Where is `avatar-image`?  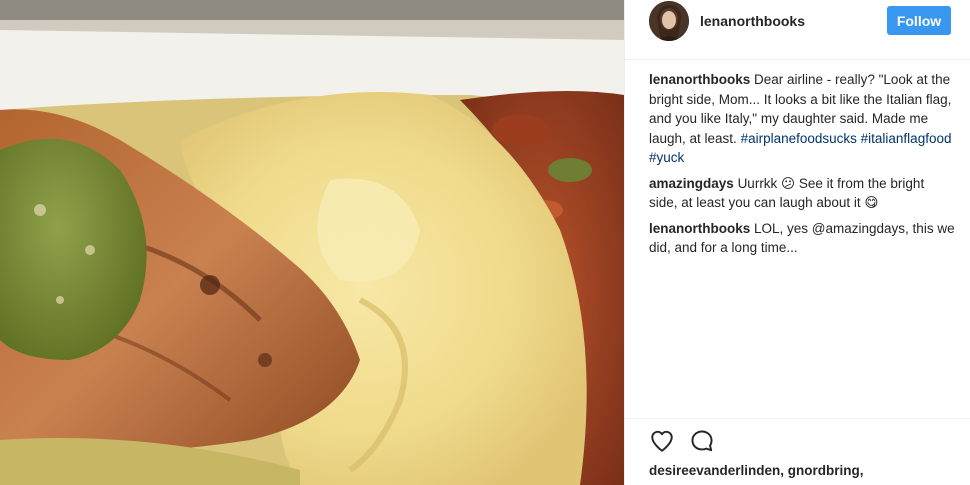 avatar-image is located at coordinates (669, 21).